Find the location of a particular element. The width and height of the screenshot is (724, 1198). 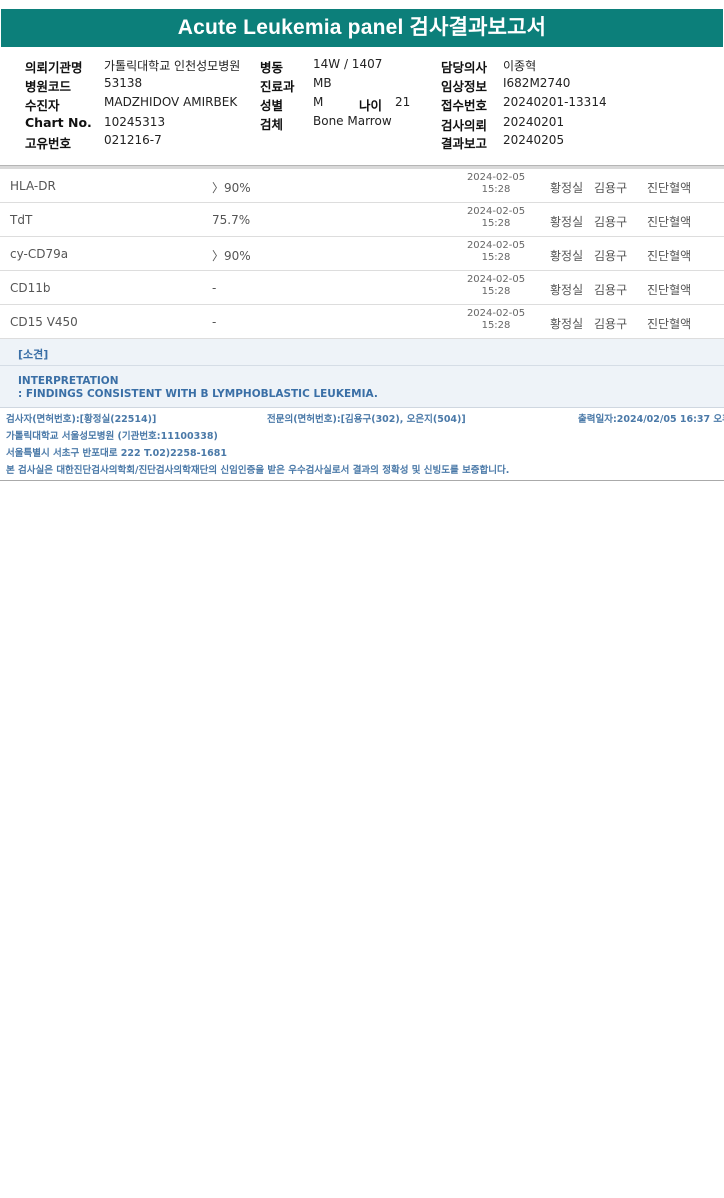

table-row: CD11b - 2024-02-05 15:28 황정실 김용구 진단혈액 is located at coordinates (362, 288).